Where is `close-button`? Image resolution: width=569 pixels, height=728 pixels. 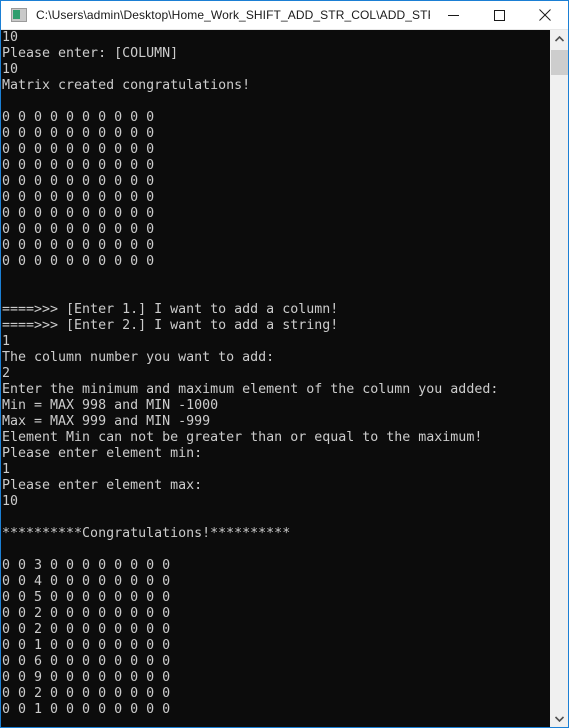
close-button is located at coordinates (545, 15).